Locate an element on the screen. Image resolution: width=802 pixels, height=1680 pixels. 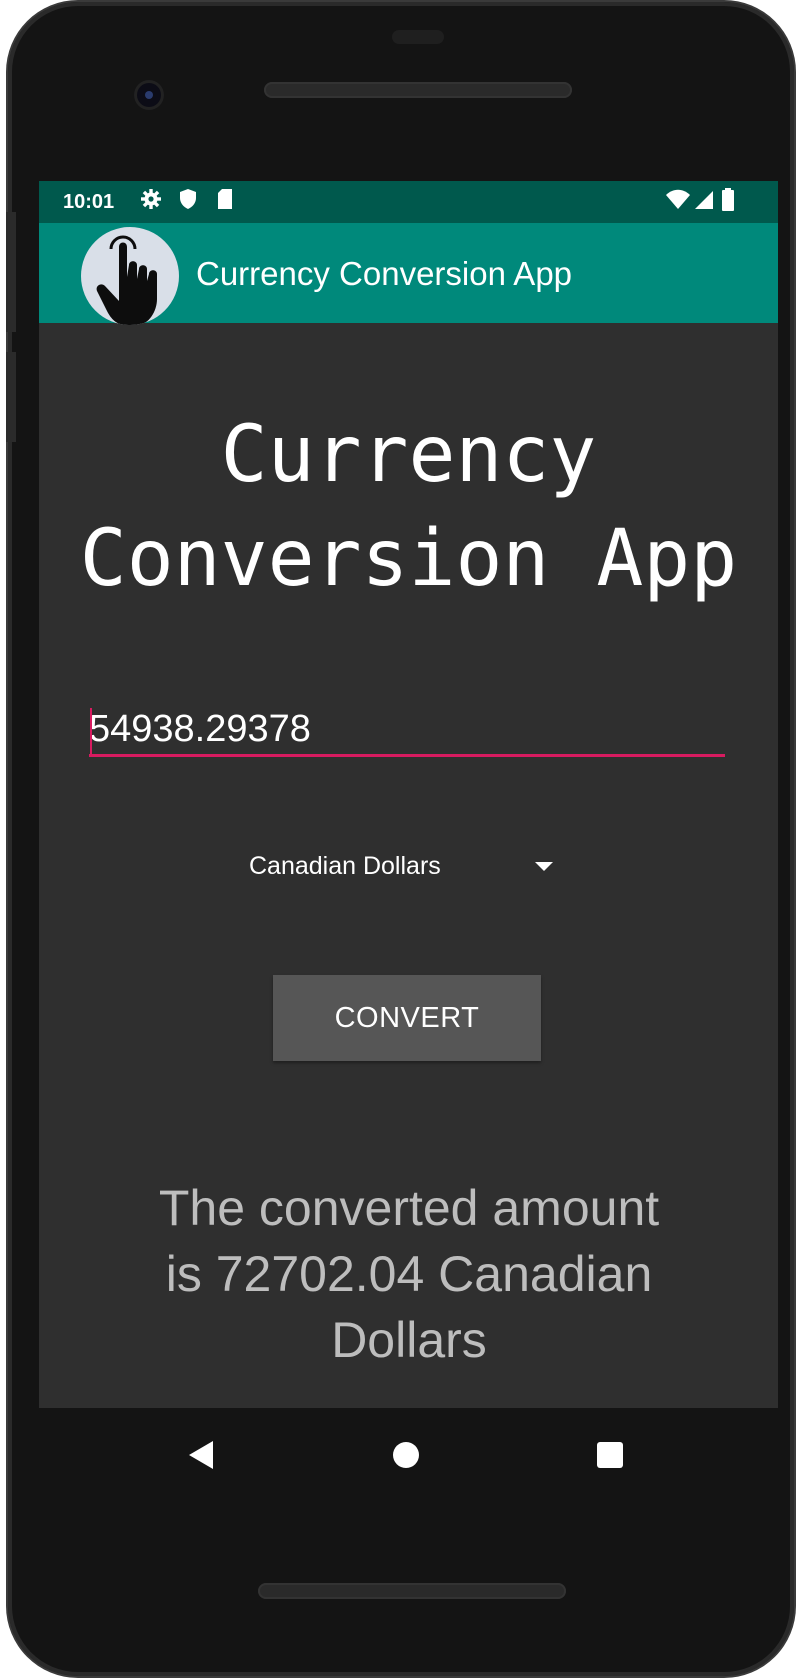
currency-spinner: Canadian Dollars is located at coordinates (419, 866).